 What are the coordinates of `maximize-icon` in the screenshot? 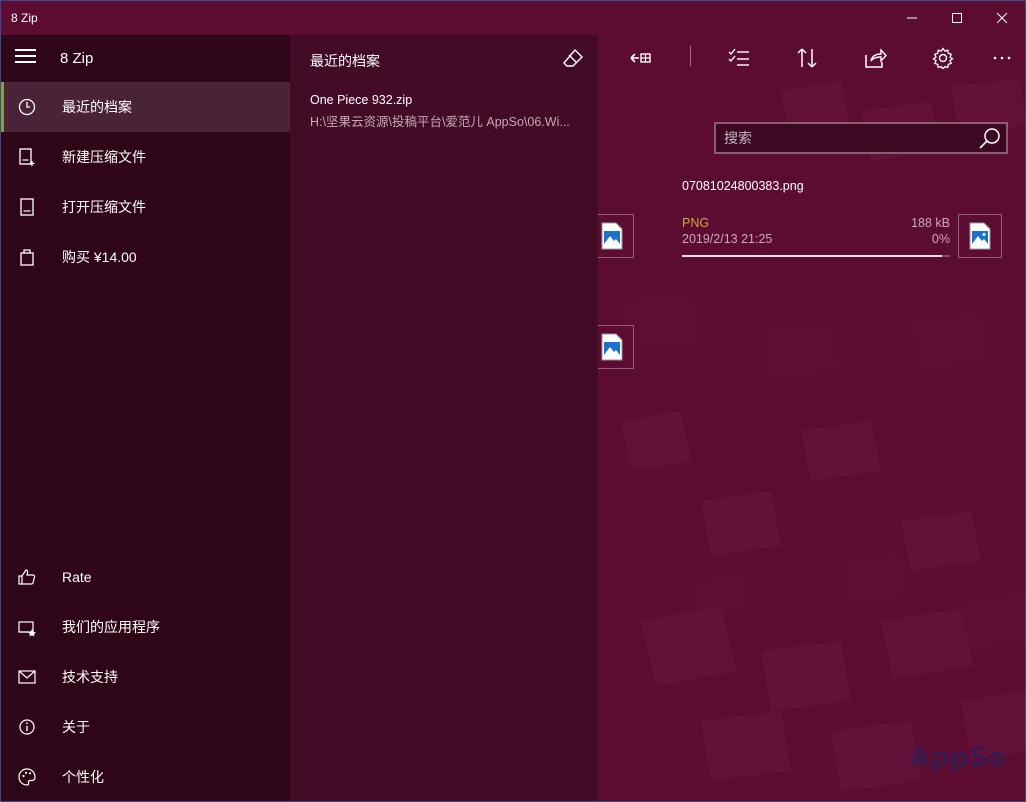 It's located at (957, 18).